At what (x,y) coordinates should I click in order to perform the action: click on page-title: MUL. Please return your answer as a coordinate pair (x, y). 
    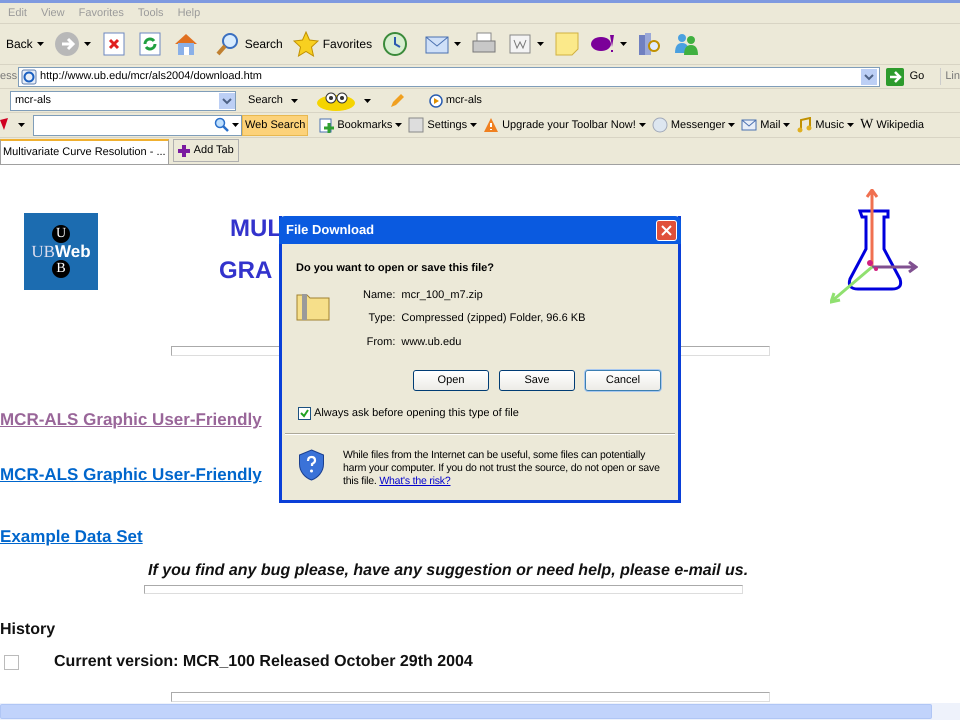
    Looking at the image, I should click on (256, 229).